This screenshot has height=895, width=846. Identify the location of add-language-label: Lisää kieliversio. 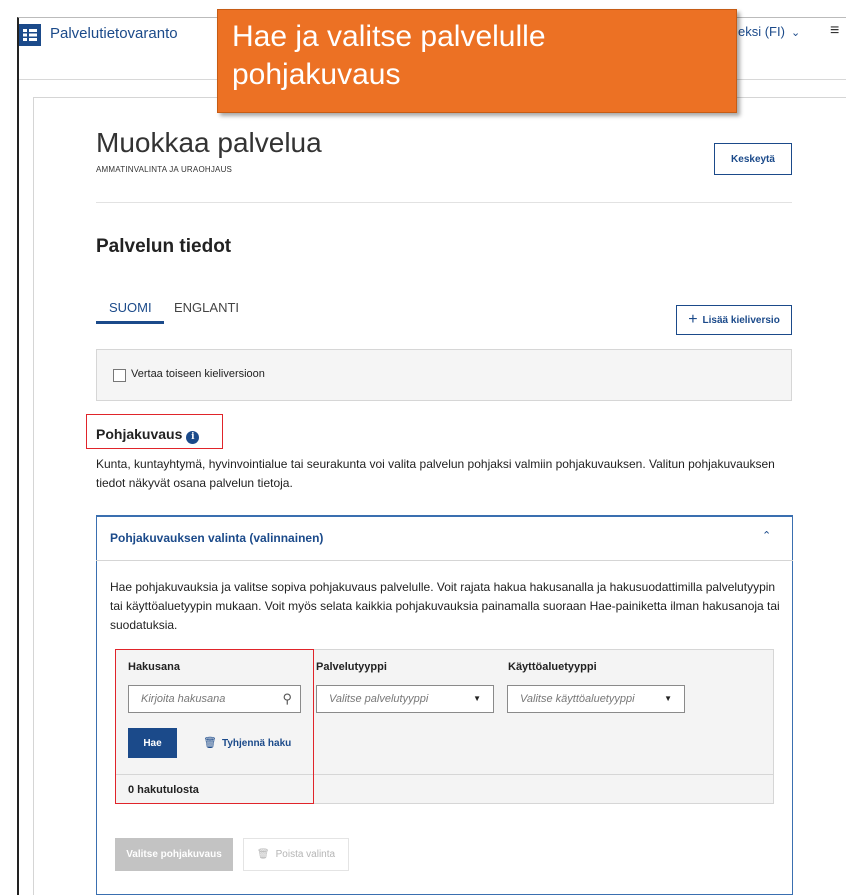
(741, 320).